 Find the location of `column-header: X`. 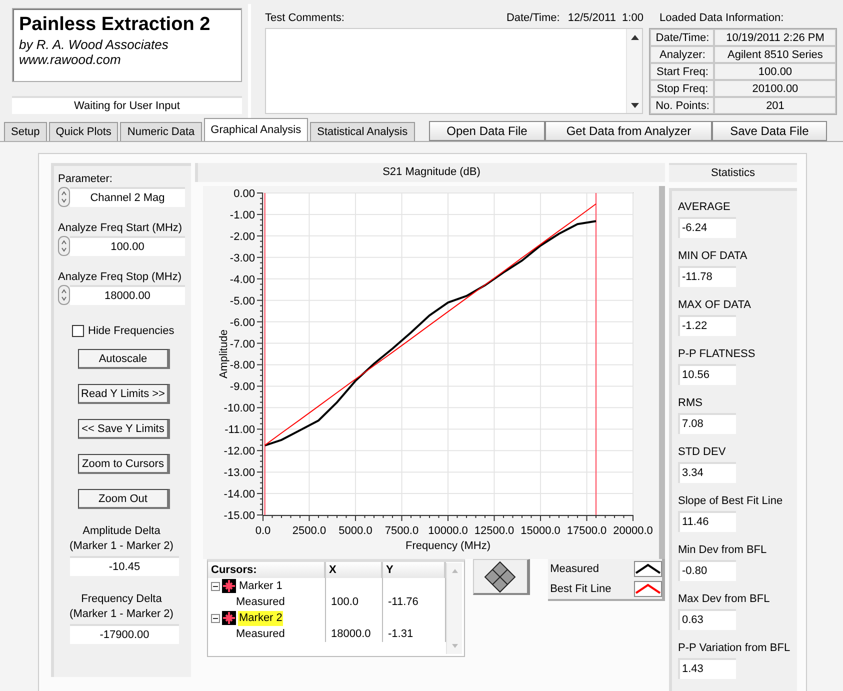

column-header: X is located at coordinates (354, 570).